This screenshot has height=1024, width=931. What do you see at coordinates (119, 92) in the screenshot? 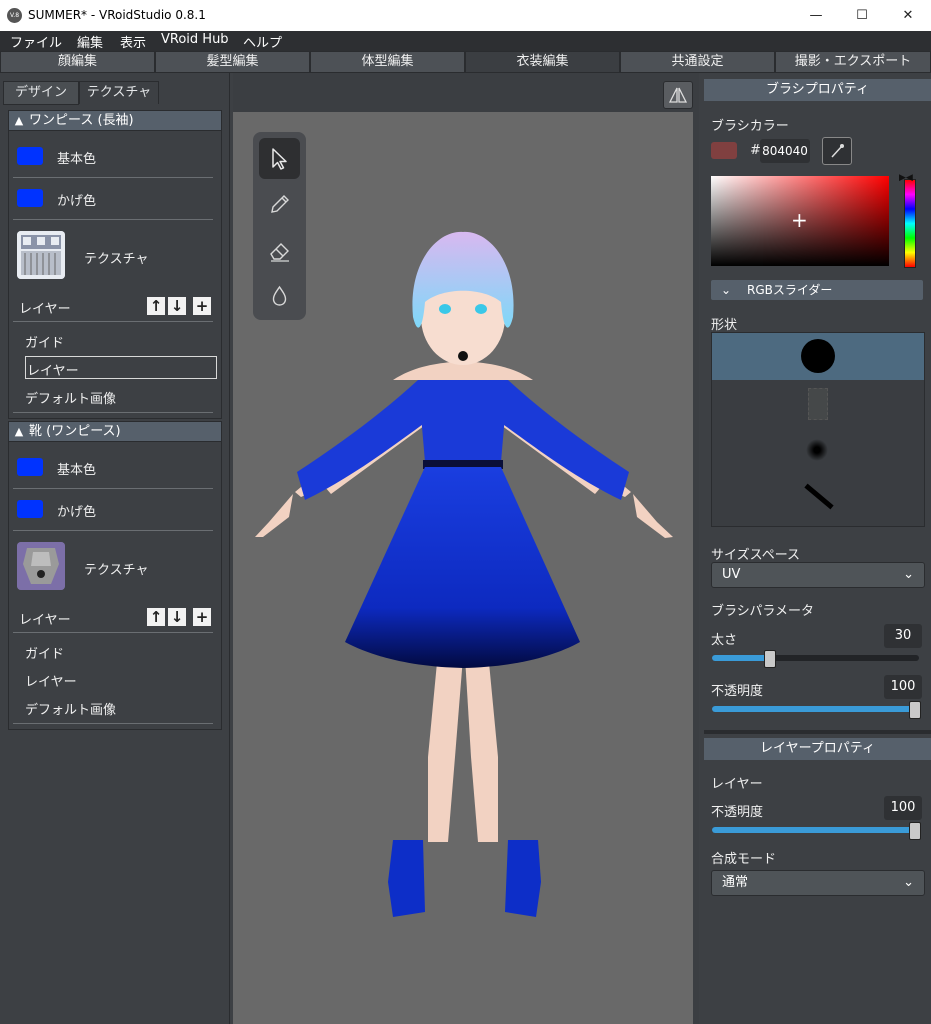
I see `subtab-texture: テクスチャ` at bounding box center [119, 92].